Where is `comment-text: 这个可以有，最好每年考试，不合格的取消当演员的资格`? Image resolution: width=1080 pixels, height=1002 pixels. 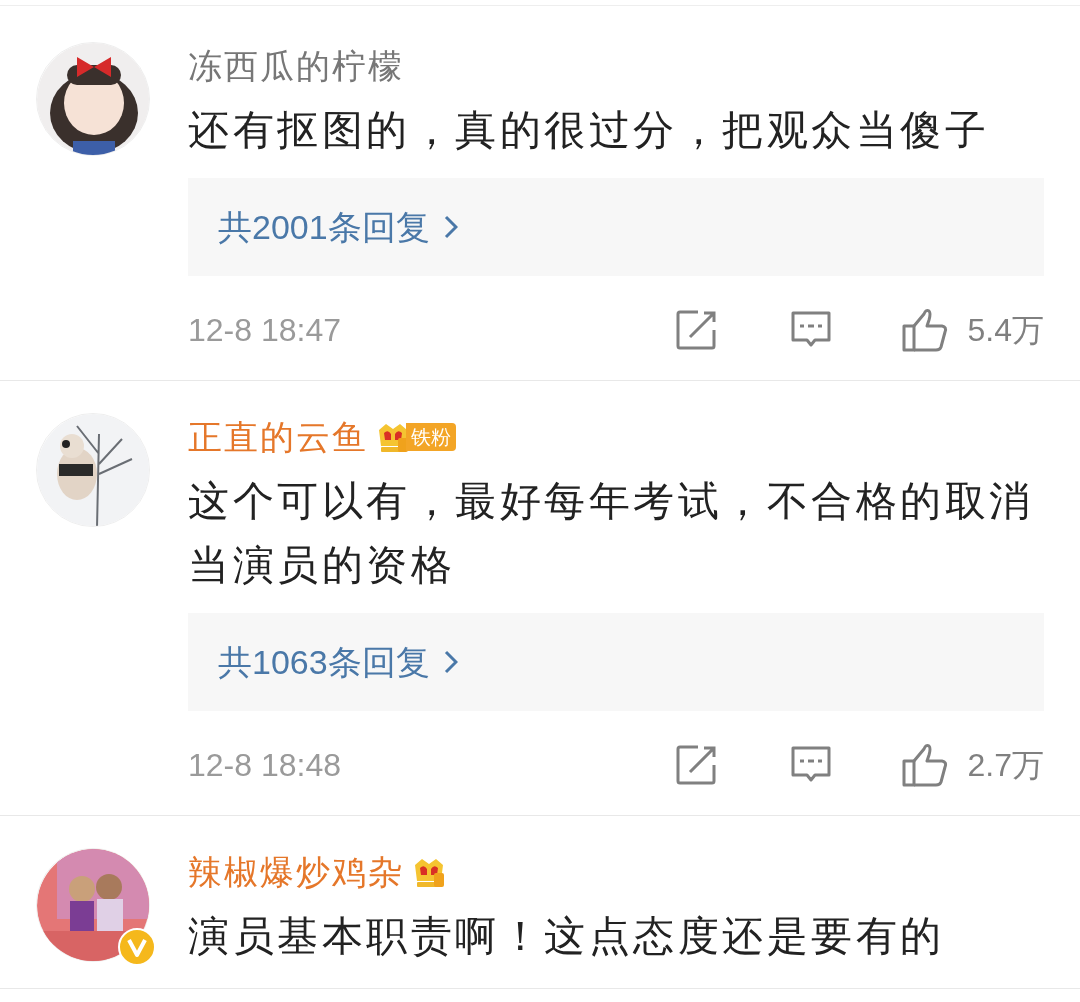
comment-text: 这个可以有，最好每年考试，不合格的取消当演员的资格 is located at coordinates (611, 533).